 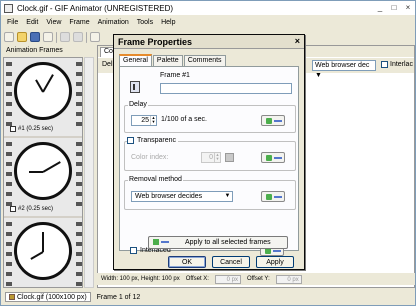 I want to click on tab-palette: Palette, so click(x=167, y=60).